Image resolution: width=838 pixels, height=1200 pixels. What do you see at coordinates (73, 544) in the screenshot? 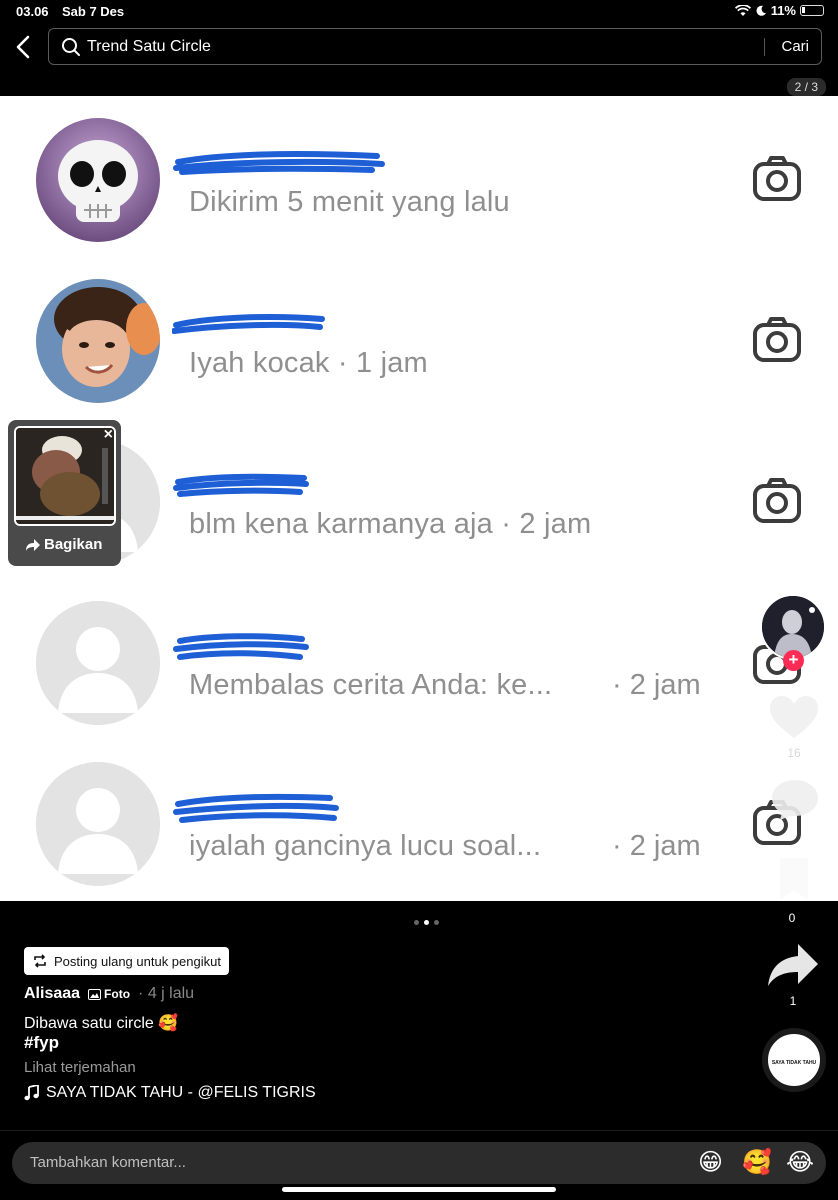
I see `share-label: Bagikan` at bounding box center [73, 544].